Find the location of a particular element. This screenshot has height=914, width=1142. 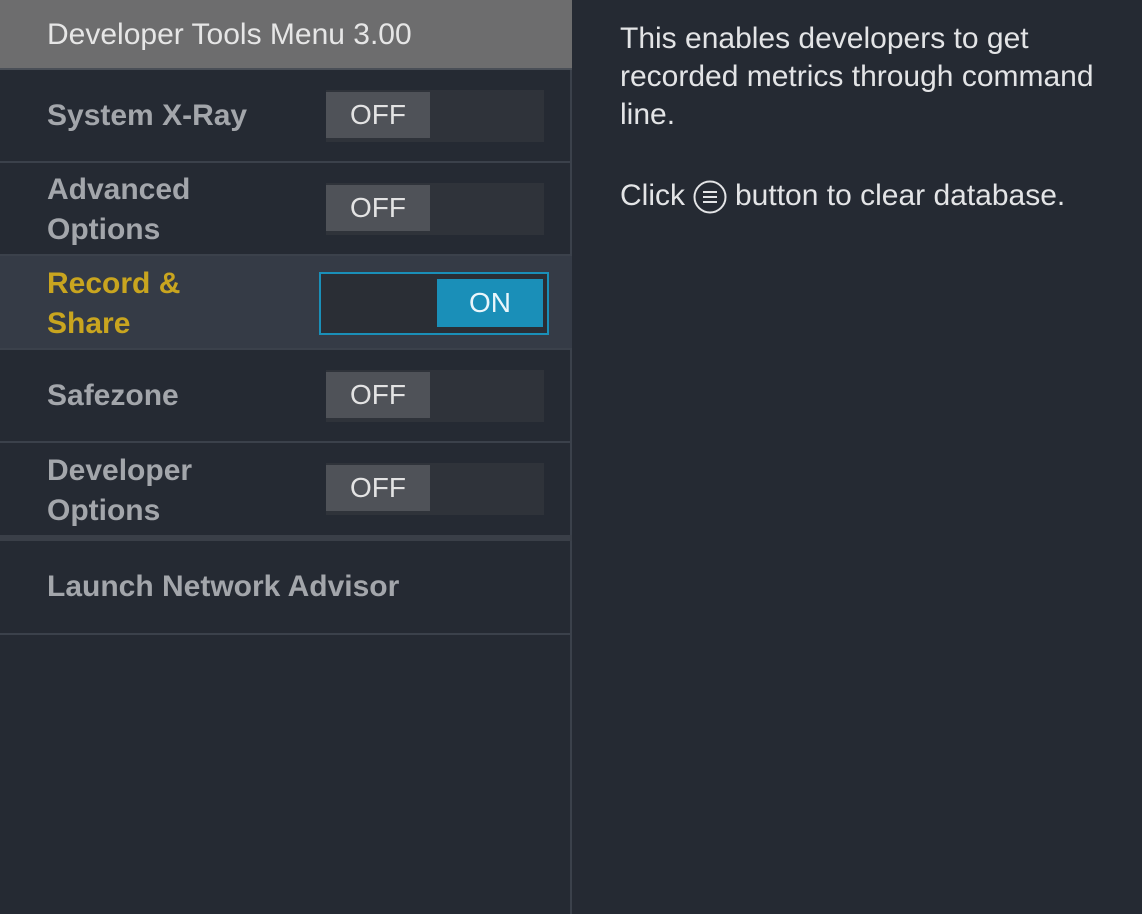

menu-item-label-line1: Advanced is located at coordinates (119, 189).